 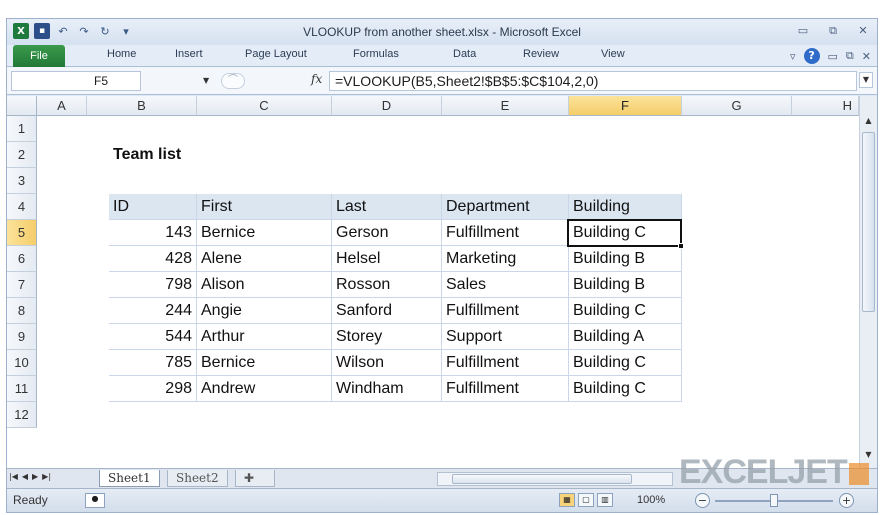 What do you see at coordinates (505, 285) in the screenshot?
I see `table-cell-department: Sales` at bounding box center [505, 285].